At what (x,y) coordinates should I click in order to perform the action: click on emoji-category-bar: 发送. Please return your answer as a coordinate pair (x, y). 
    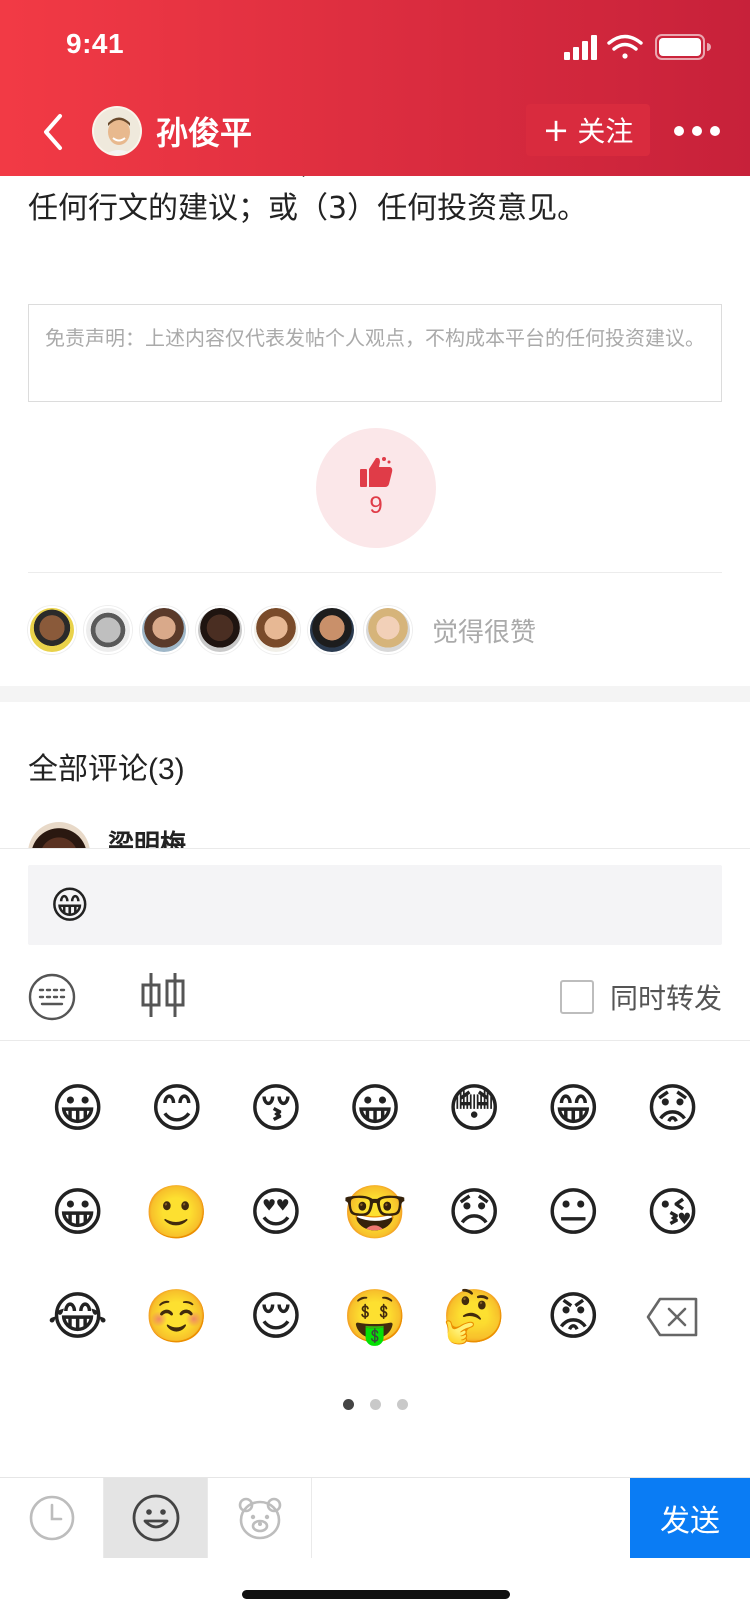
    Looking at the image, I should click on (375, 1517).